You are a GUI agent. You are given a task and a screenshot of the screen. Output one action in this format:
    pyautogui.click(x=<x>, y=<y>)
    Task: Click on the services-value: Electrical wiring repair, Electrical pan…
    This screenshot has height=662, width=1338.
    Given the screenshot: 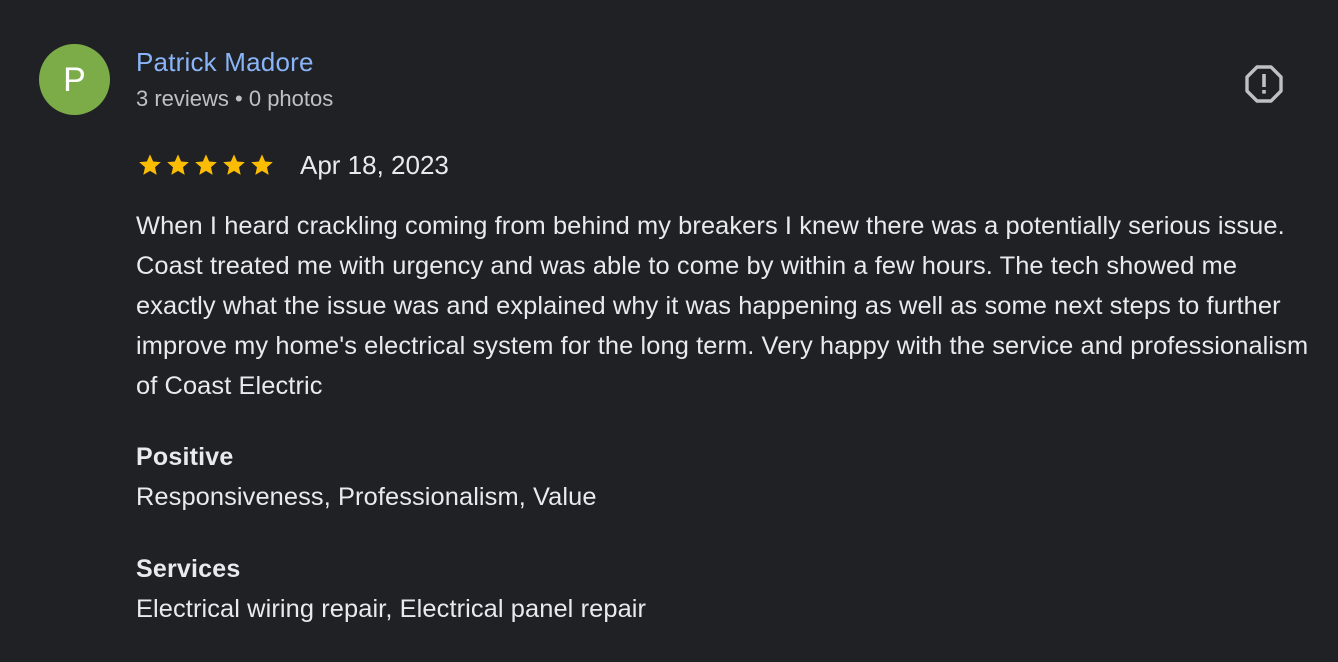 What is the action you would take?
    pyautogui.click(x=391, y=609)
    